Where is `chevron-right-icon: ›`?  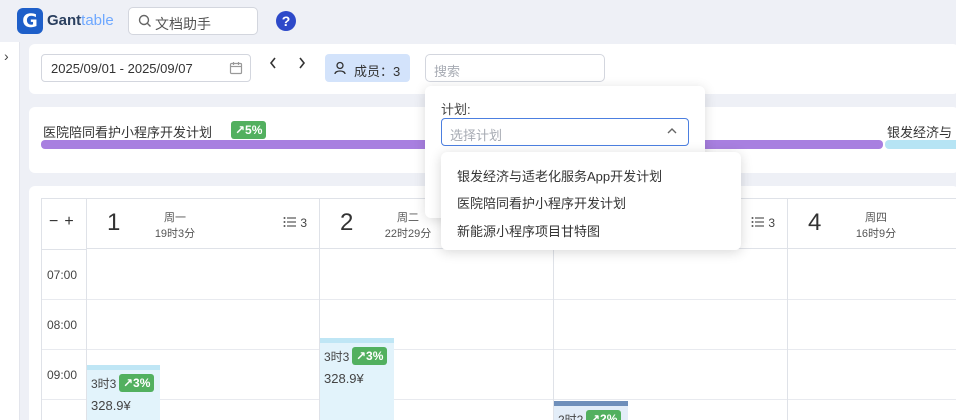 chevron-right-icon: › is located at coordinates (6, 56).